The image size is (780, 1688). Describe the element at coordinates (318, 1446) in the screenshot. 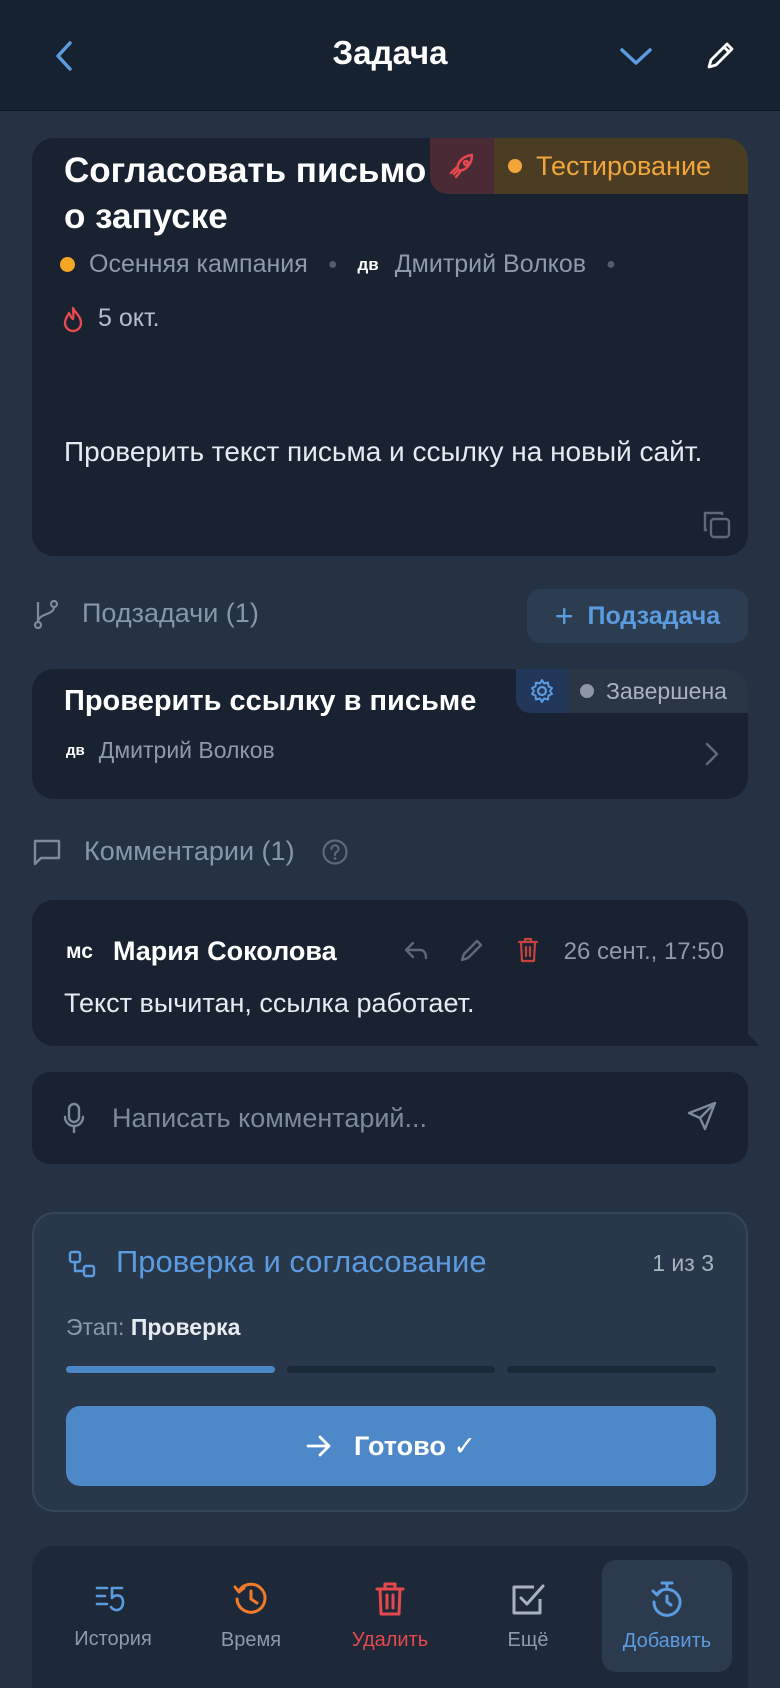

I see `arrow-right-icon` at that location.